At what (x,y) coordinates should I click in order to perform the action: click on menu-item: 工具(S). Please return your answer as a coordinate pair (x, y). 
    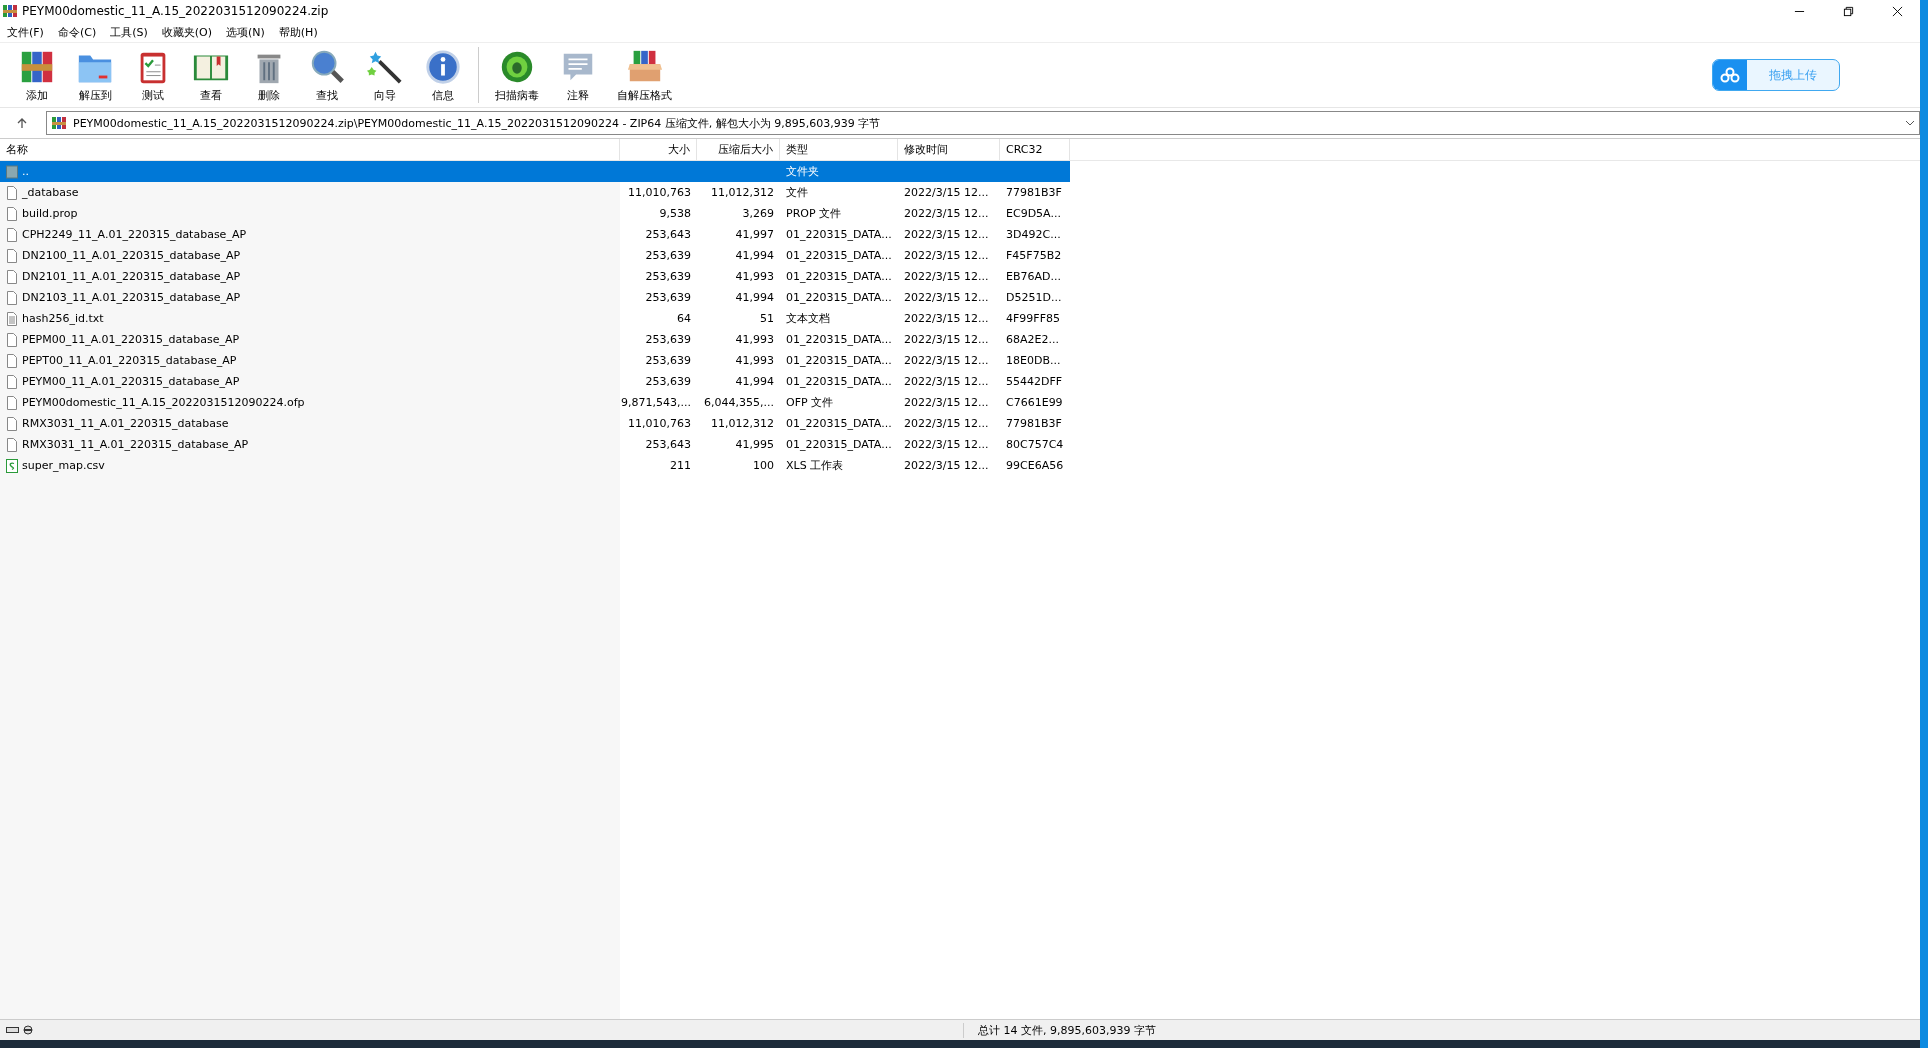
    Looking at the image, I should click on (129, 32).